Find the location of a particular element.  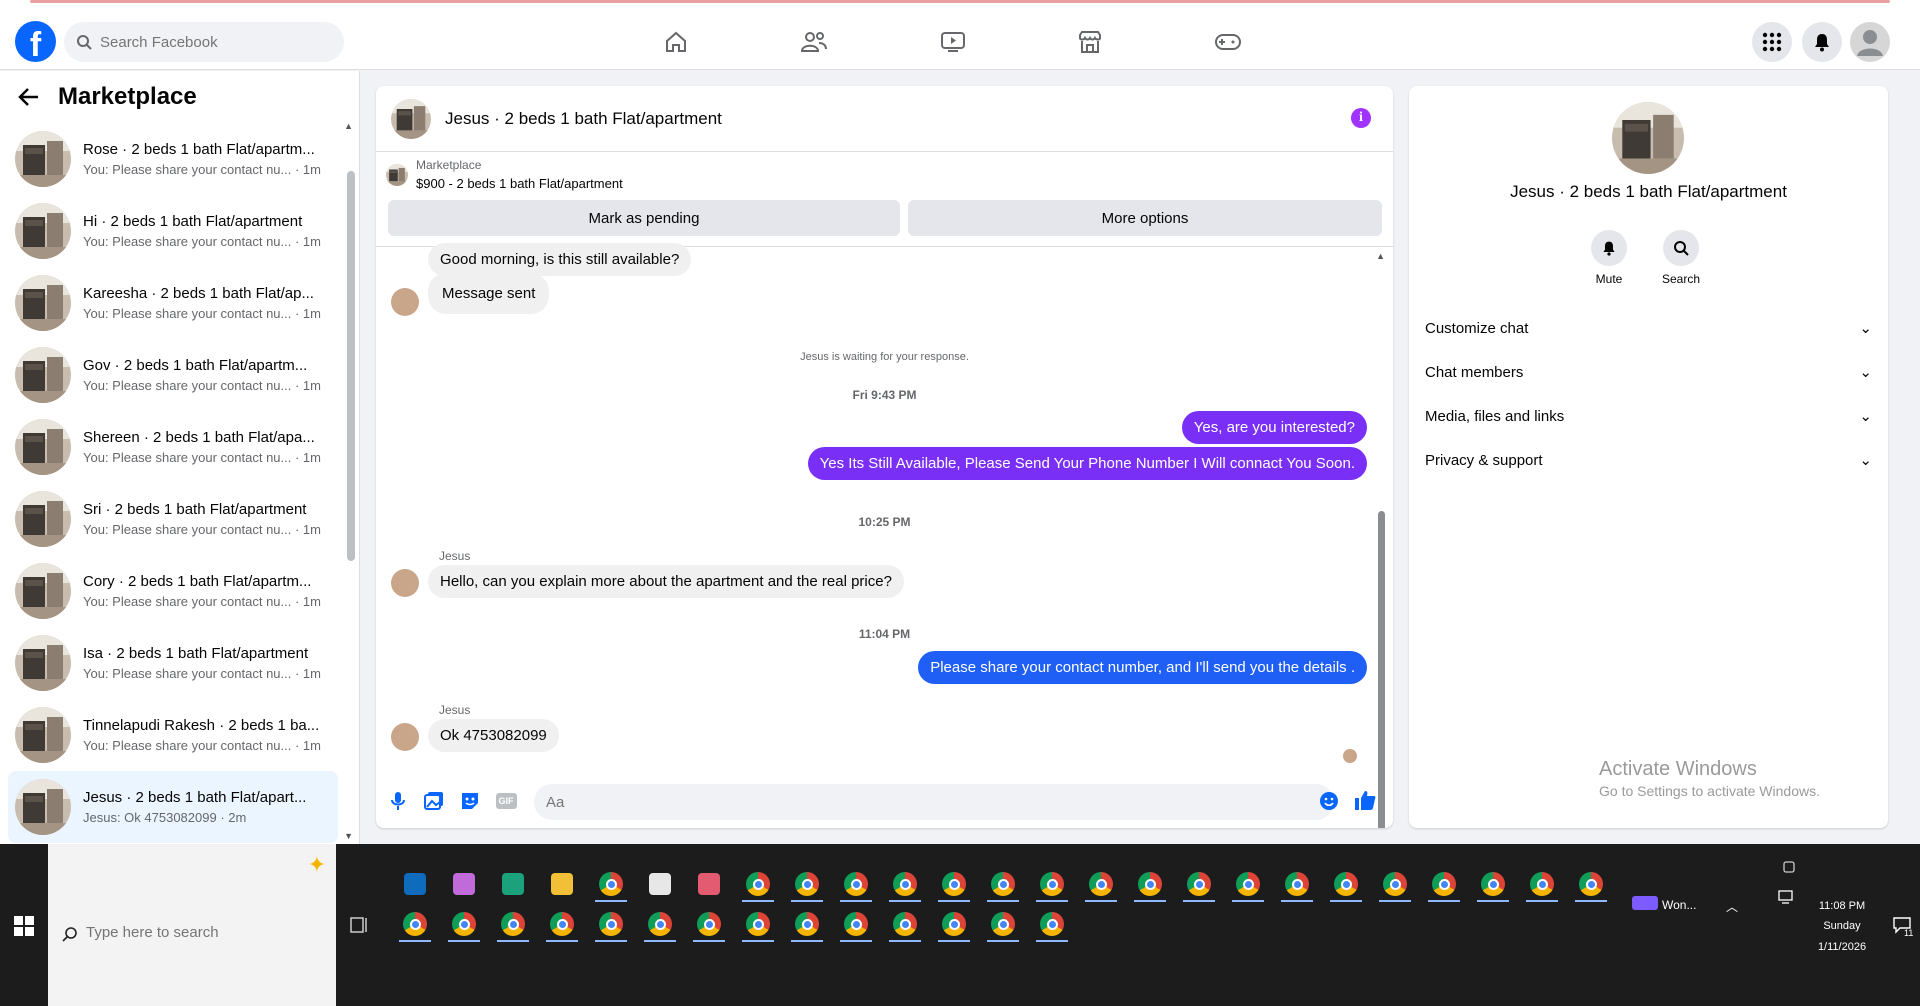

more-options-button: More options is located at coordinates (1145, 218).